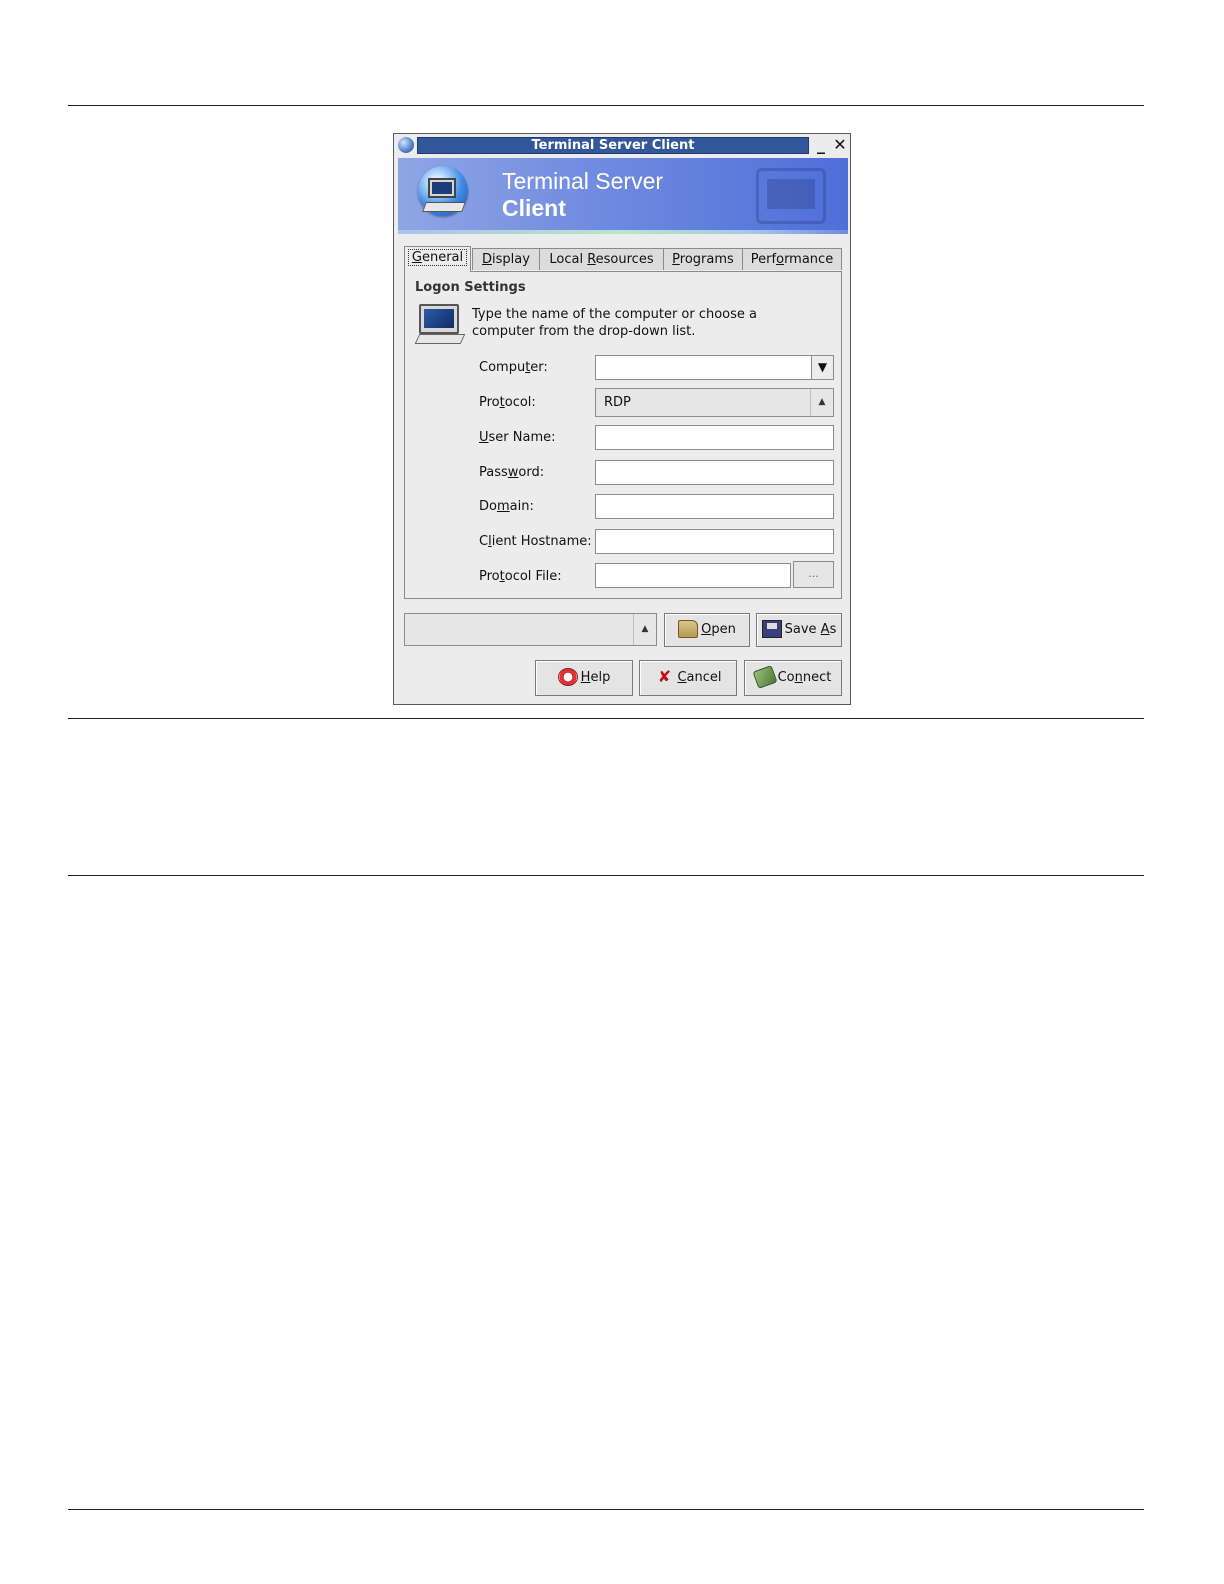  I want to click on client-hostname-input, so click(714, 541).